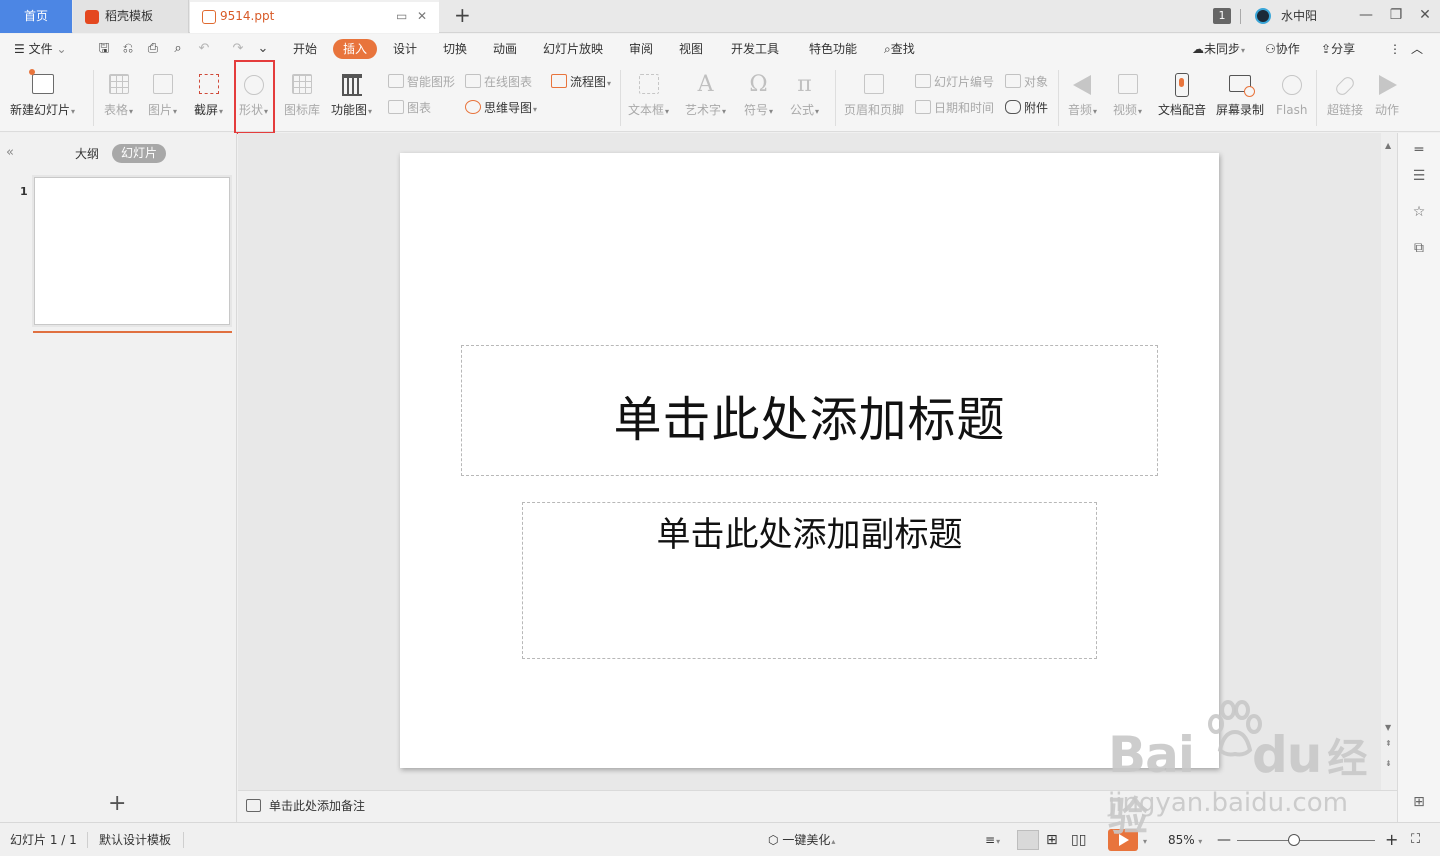 This screenshot has width=1440, height=856. I want to click on print-icon: ⎙, so click(153, 49).